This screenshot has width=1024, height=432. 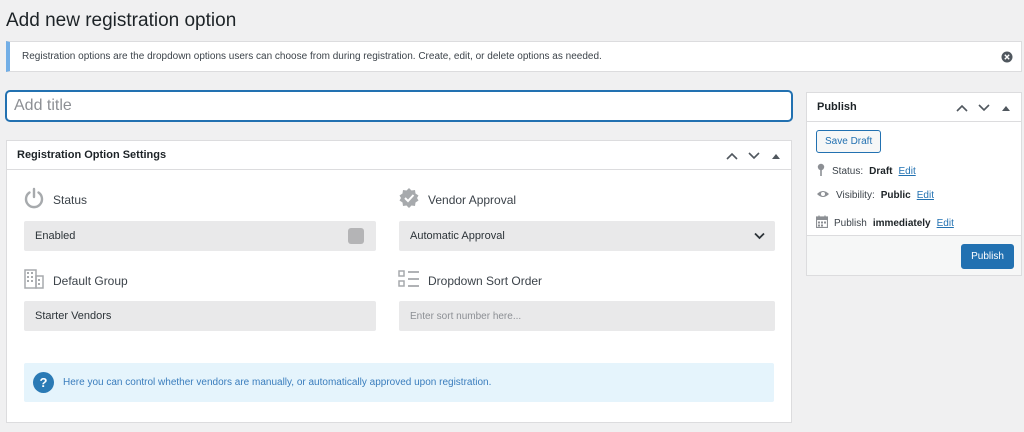 What do you see at coordinates (1007, 56) in the screenshot?
I see `dismiss-notice-icon` at bounding box center [1007, 56].